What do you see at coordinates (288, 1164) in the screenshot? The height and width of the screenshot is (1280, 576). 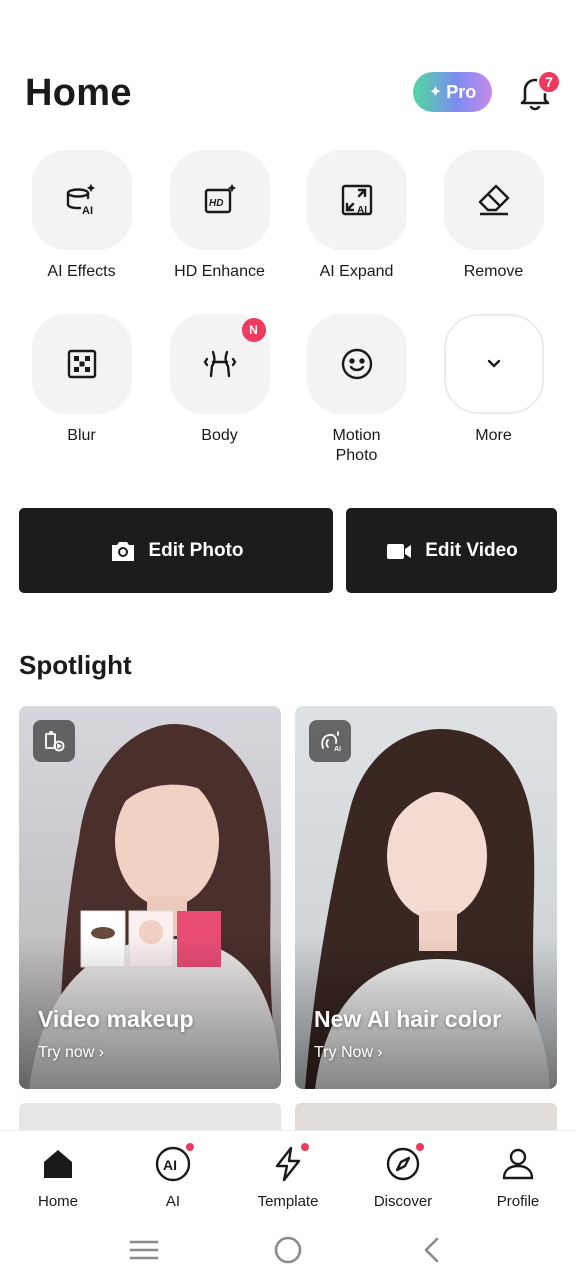 I see `lightning-icon` at bounding box center [288, 1164].